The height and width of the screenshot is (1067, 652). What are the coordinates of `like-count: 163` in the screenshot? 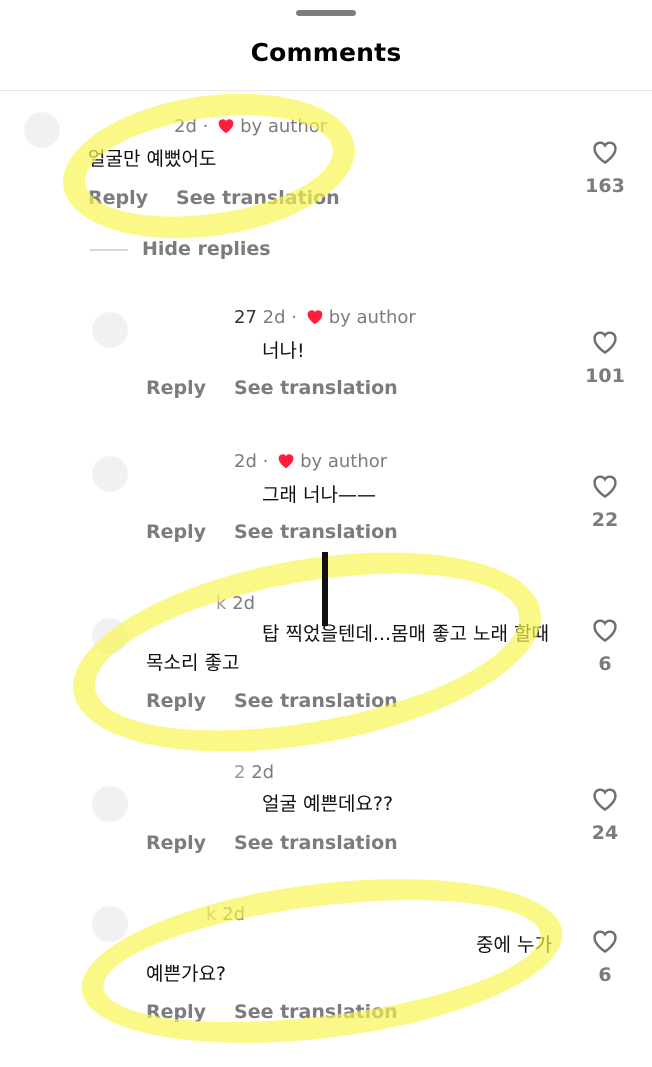 It's located at (605, 186).